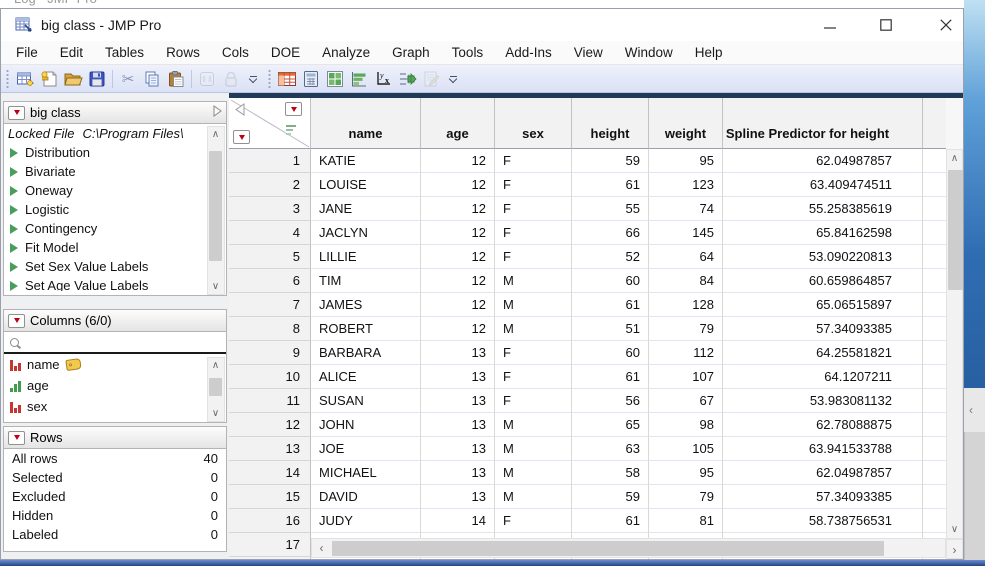 The height and width of the screenshot is (566, 985). What do you see at coordinates (528, 52) in the screenshot?
I see `menu-add-ins: Add-Ins` at bounding box center [528, 52].